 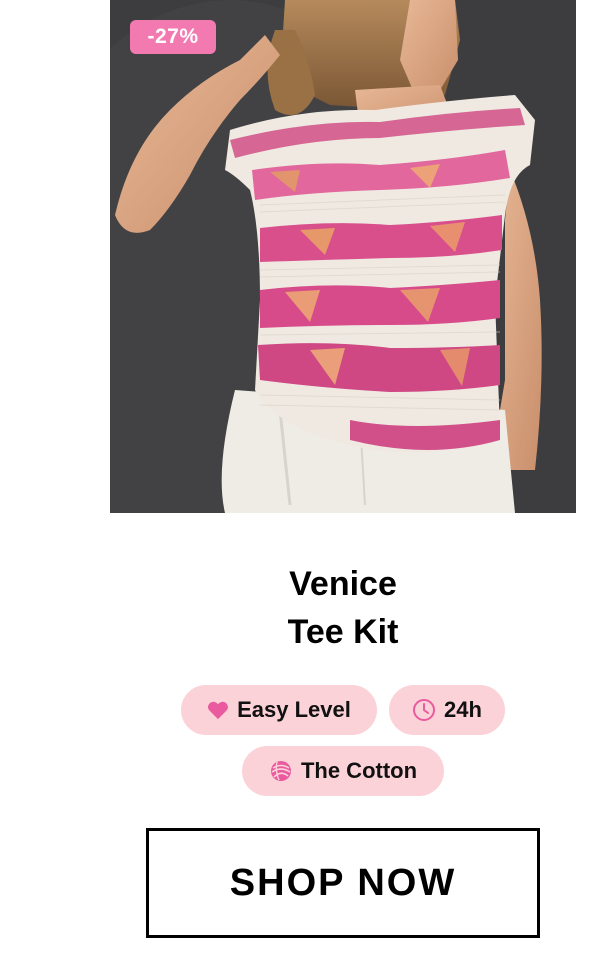 I want to click on product-title-line-2: Tee Kit, so click(x=343, y=632).